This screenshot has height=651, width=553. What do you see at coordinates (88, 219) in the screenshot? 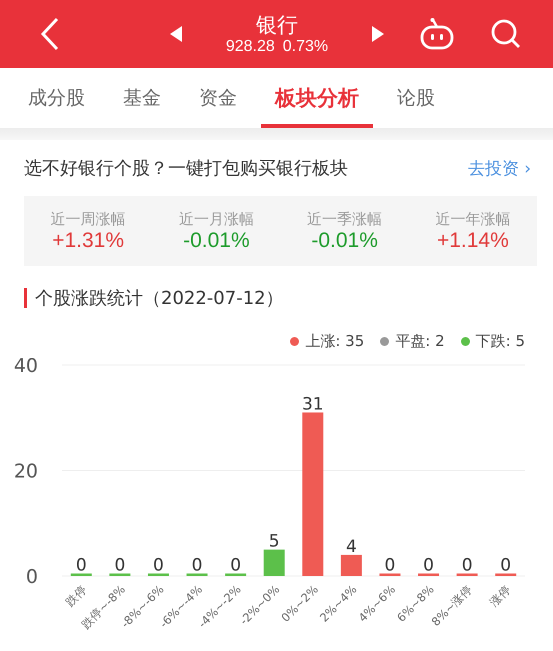
I see `stat-label: 近一周涨幅` at bounding box center [88, 219].